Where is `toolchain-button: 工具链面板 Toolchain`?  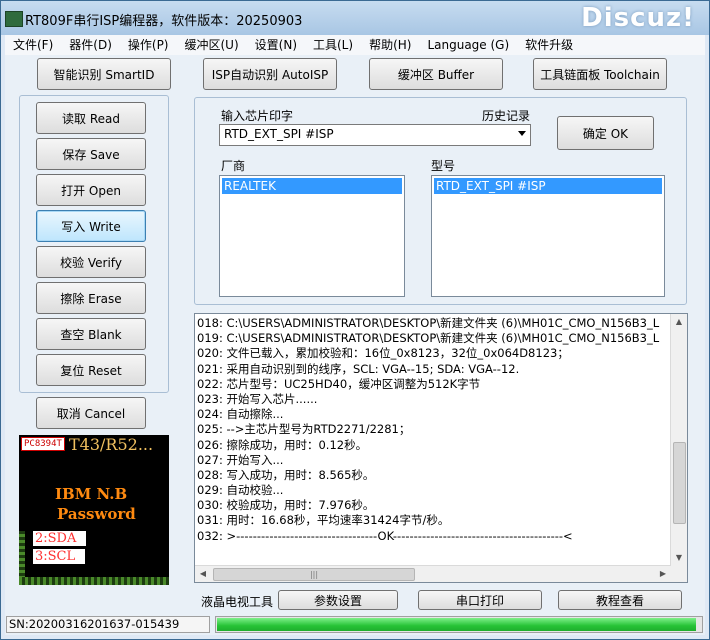
toolchain-button: 工具链面板 Toolchain is located at coordinates (600, 74).